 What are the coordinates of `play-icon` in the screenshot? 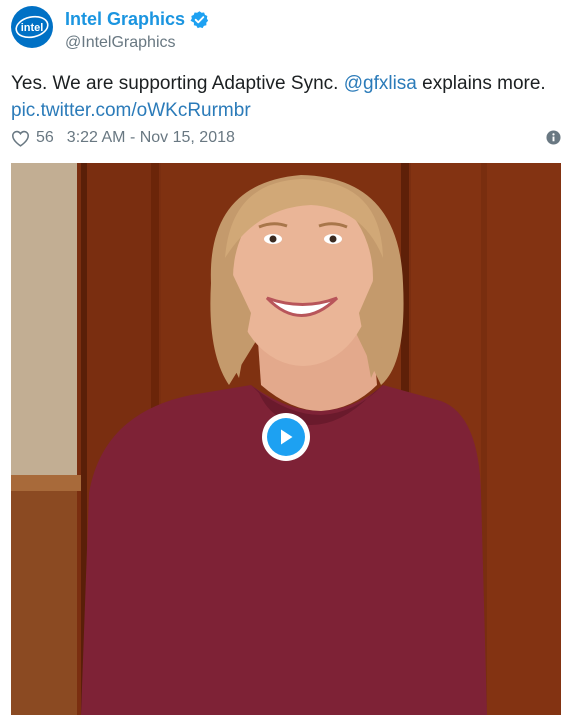 It's located at (287, 437).